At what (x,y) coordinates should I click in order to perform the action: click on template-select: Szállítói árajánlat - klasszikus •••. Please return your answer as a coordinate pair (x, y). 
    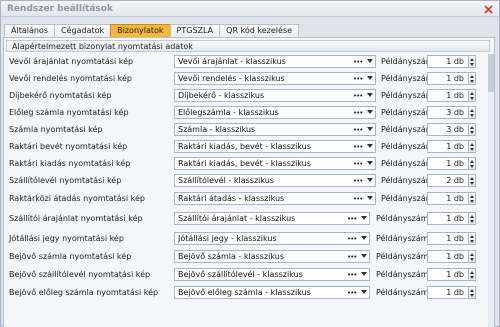
    Looking at the image, I should click on (272, 218).